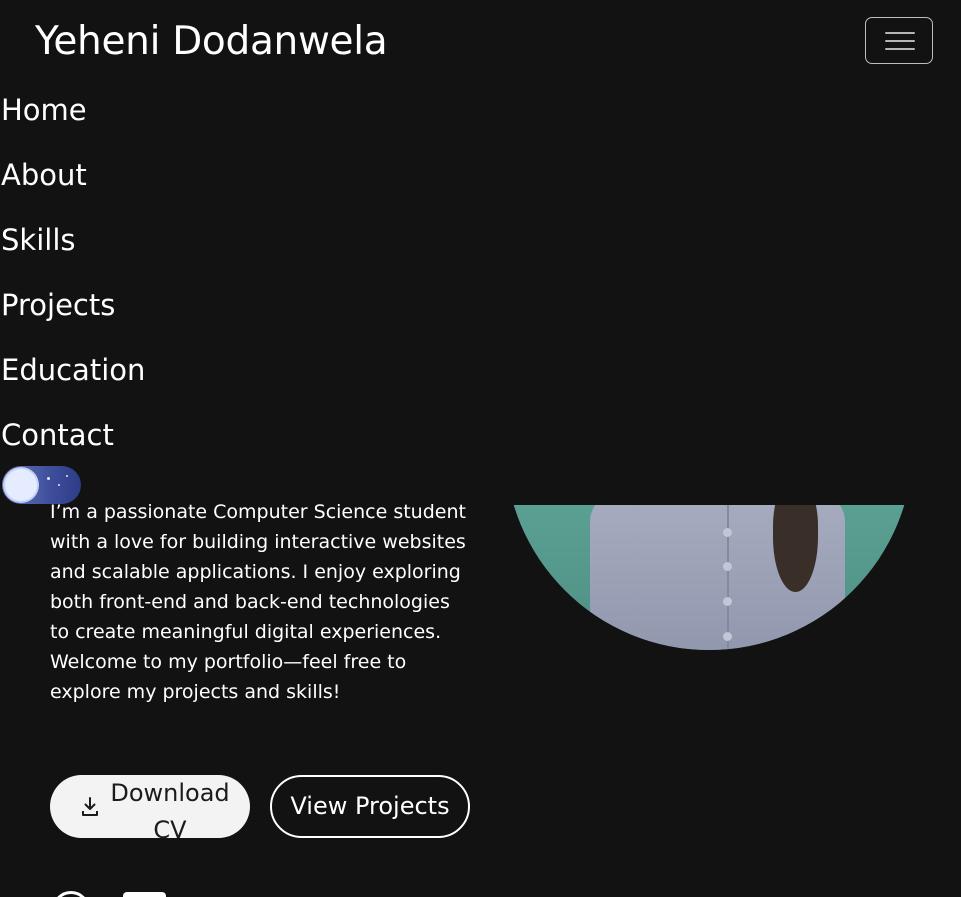 The image size is (961, 897). I want to click on menu-toggle-button, so click(899, 40).